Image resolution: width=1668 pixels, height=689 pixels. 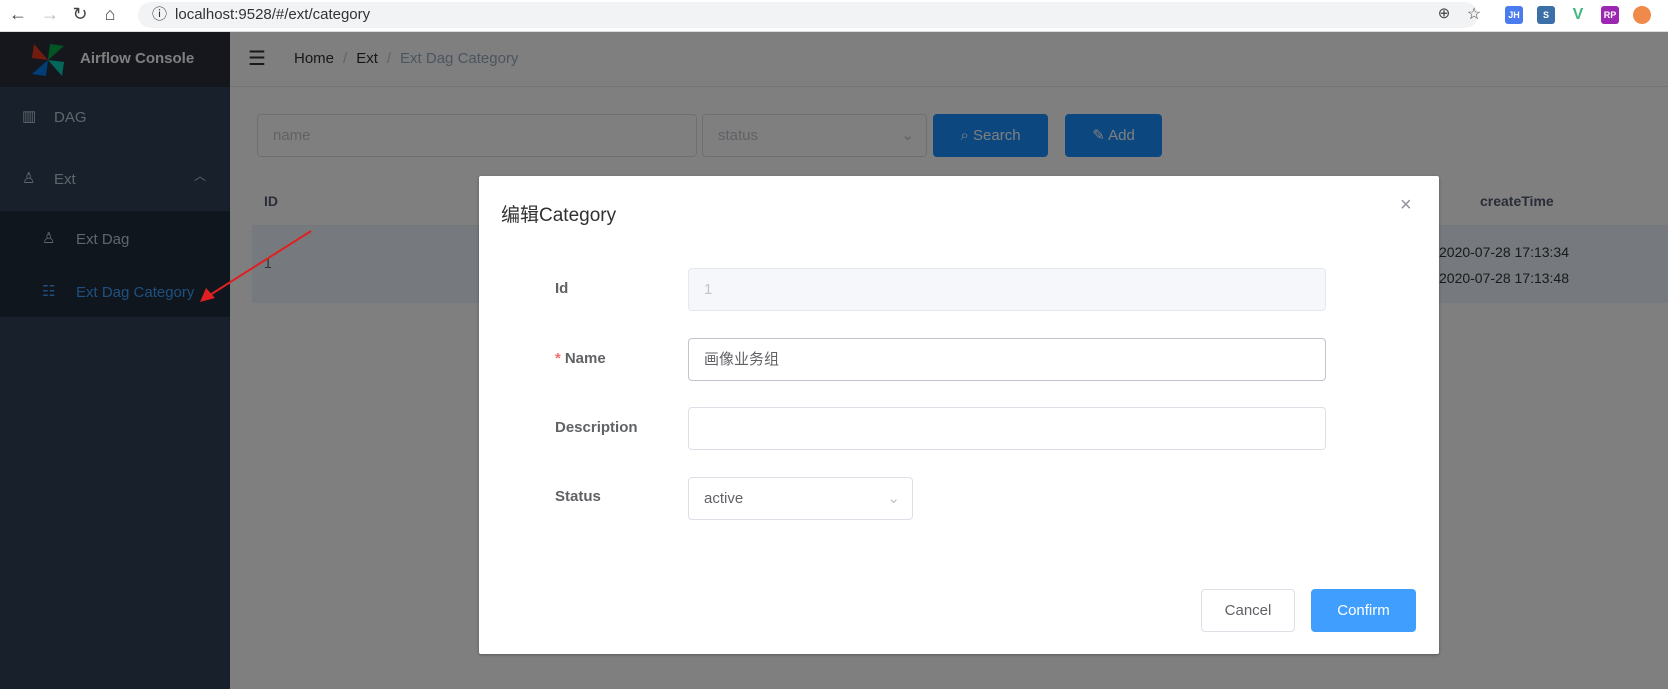 I want to click on status-value: active, so click(x=724, y=498).